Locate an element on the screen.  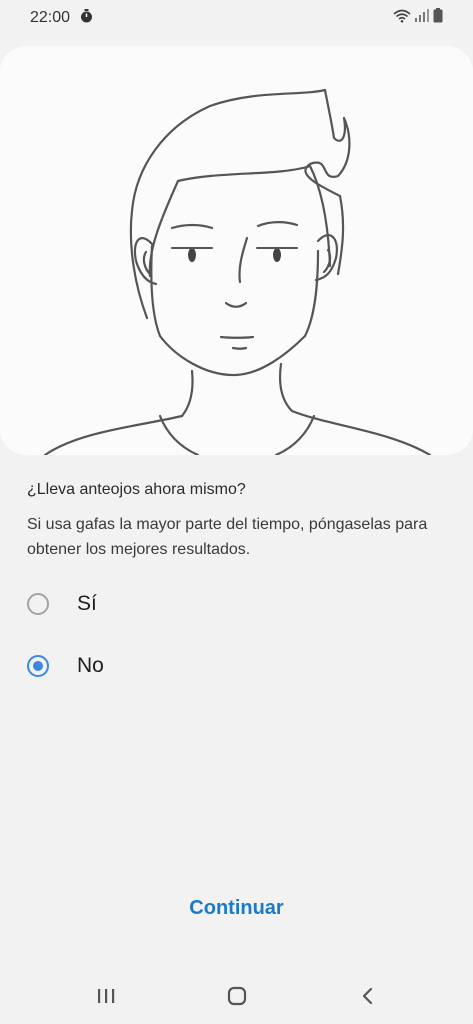
option-no: No is located at coordinates (234, 666).